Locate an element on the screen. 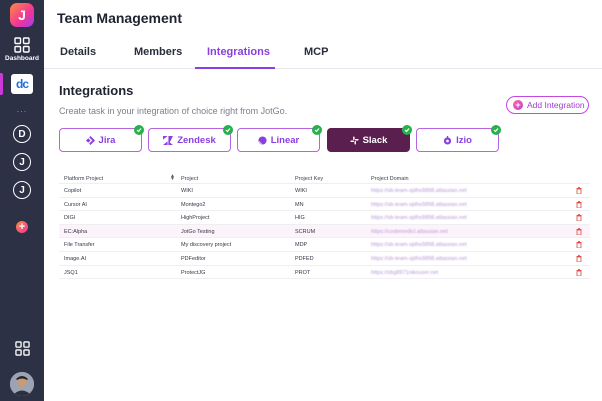 The width and height of the screenshot is (602, 401). project-cell: JotGo Testing is located at coordinates (198, 231).